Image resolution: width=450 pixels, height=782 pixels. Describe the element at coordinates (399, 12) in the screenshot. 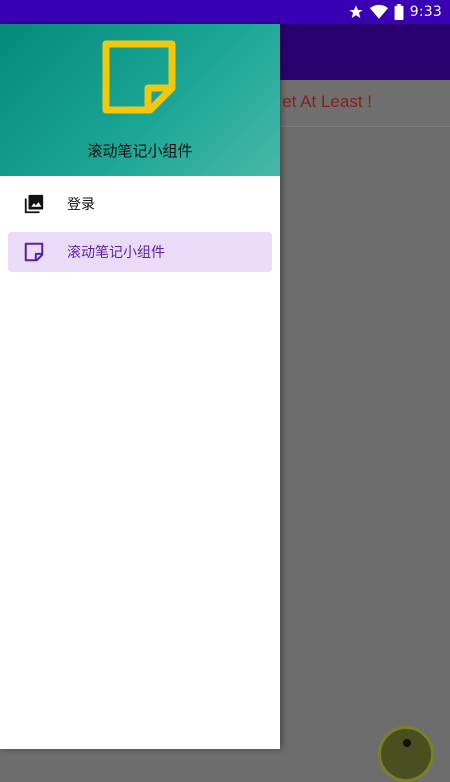

I see `battery-icon` at that location.